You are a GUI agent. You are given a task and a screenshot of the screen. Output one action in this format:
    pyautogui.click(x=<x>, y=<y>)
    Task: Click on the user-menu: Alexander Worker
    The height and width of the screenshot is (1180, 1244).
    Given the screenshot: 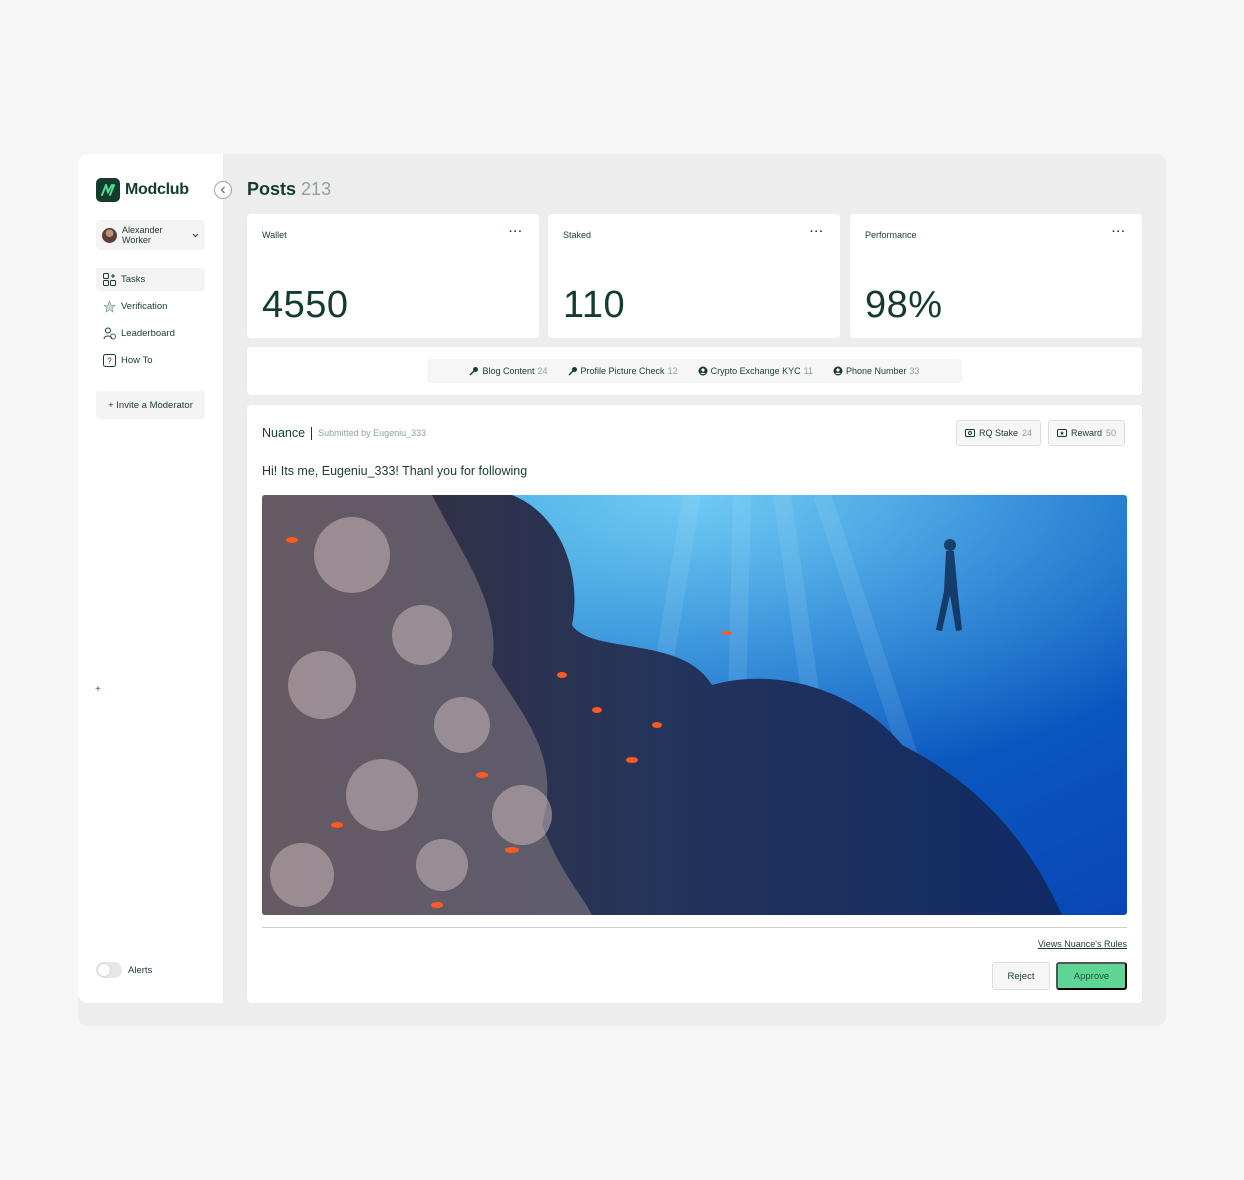 What is the action you would take?
    pyautogui.click(x=150, y=235)
    